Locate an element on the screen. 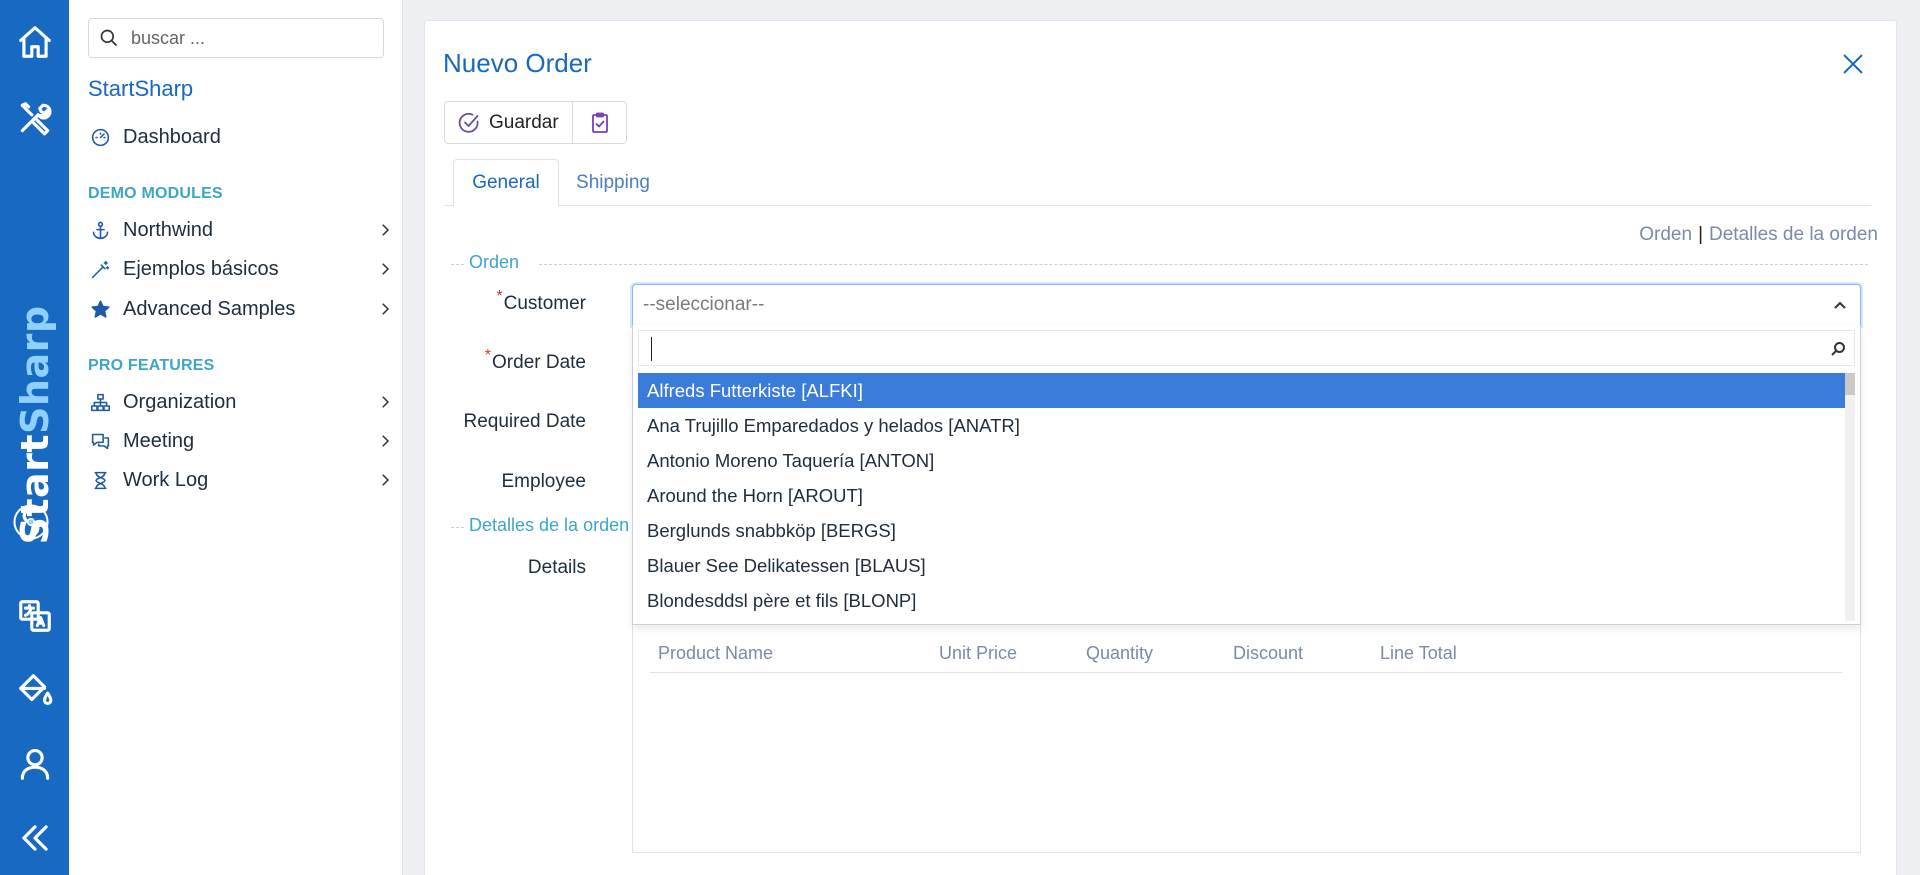 The height and width of the screenshot is (875, 1920). section-heading-demo-modules: DEMO MODULES is located at coordinates (155, 193).